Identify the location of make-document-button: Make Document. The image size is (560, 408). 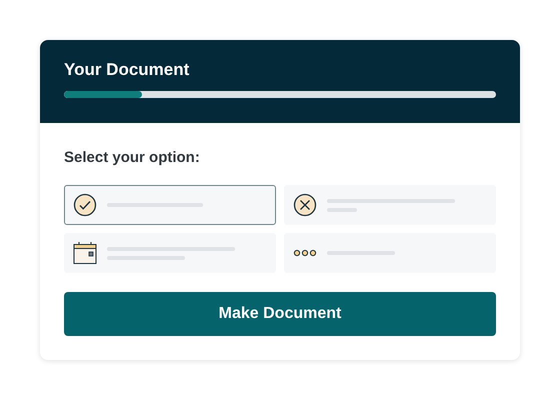
(280, 314).